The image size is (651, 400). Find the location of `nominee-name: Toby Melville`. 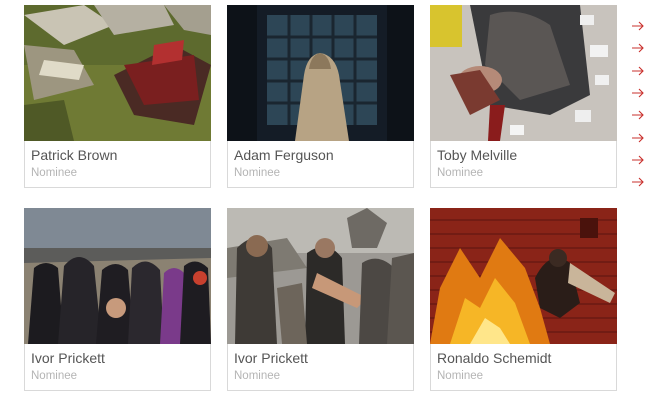

nominee-name: Toby Melville is located at coordinates (477, 155).